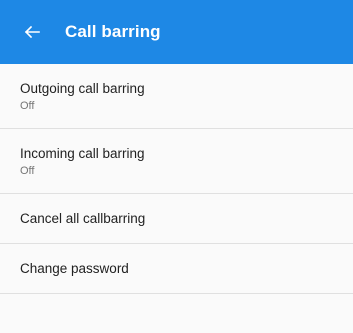 The image size is (353, 333). Describe the element at coordinates (74, 268) in the screenshot. I see `item-label: Change password` at that location.